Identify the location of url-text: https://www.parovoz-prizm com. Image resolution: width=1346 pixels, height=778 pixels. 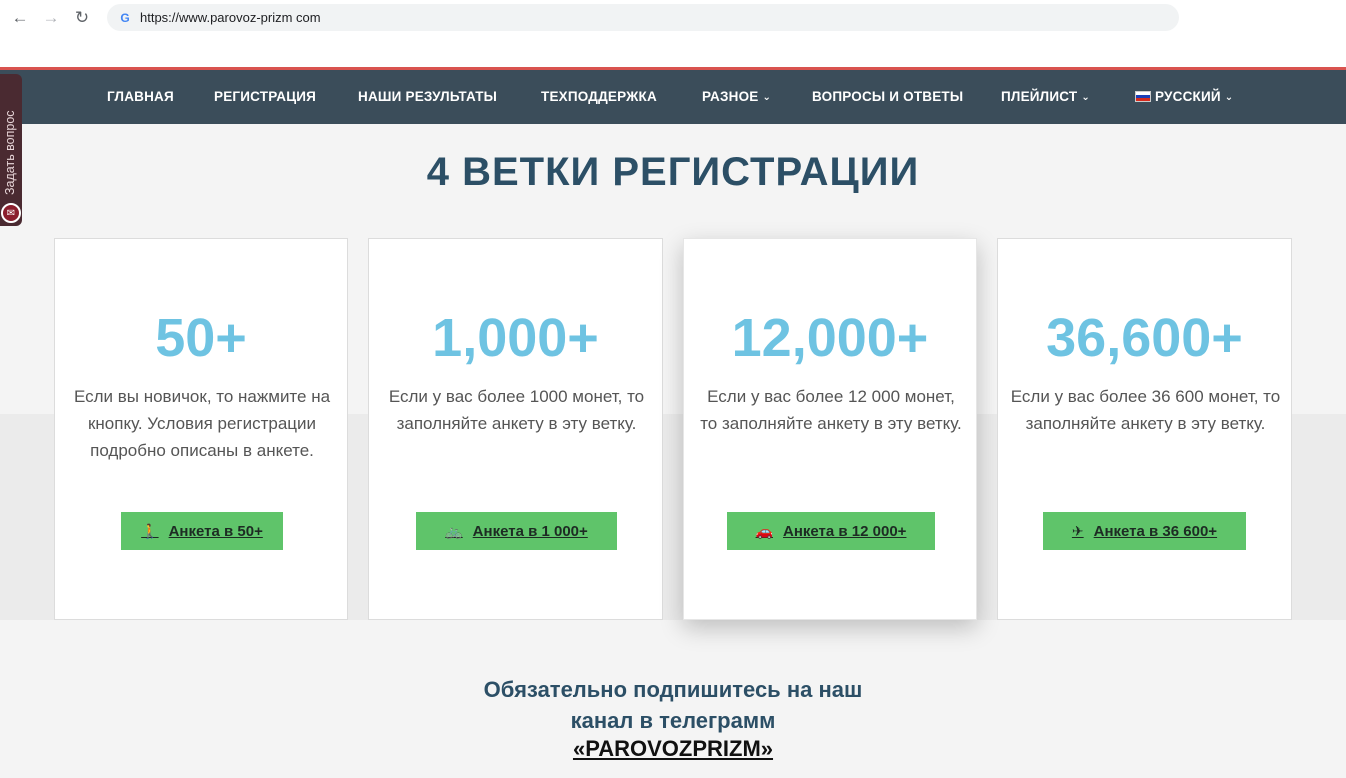
(230, 17).